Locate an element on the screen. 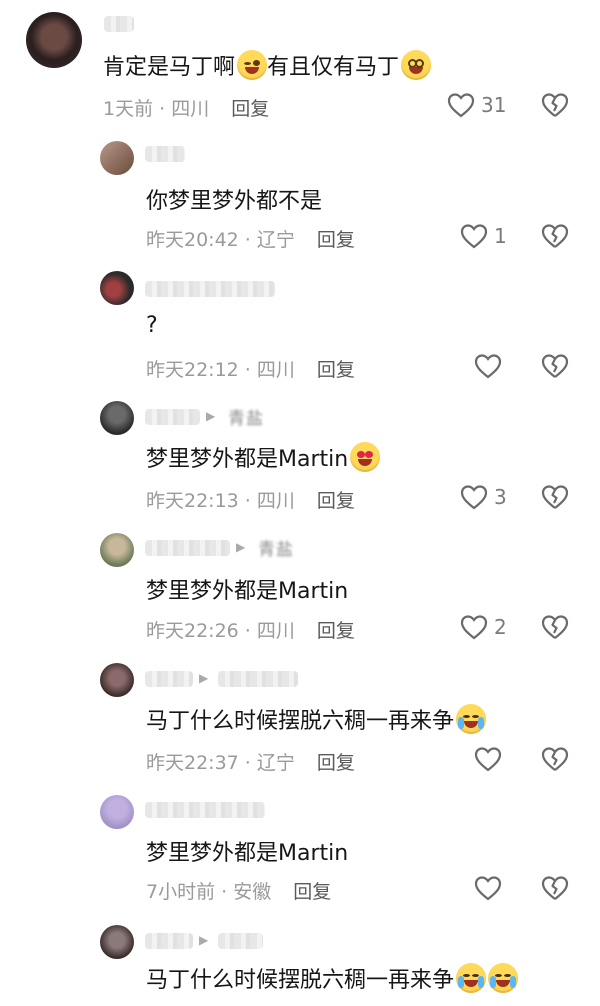 This screenshot has height=1006, width=600. comment-meta: 7小时前 · 安徽 回复 is located at coordinates (239, 892).